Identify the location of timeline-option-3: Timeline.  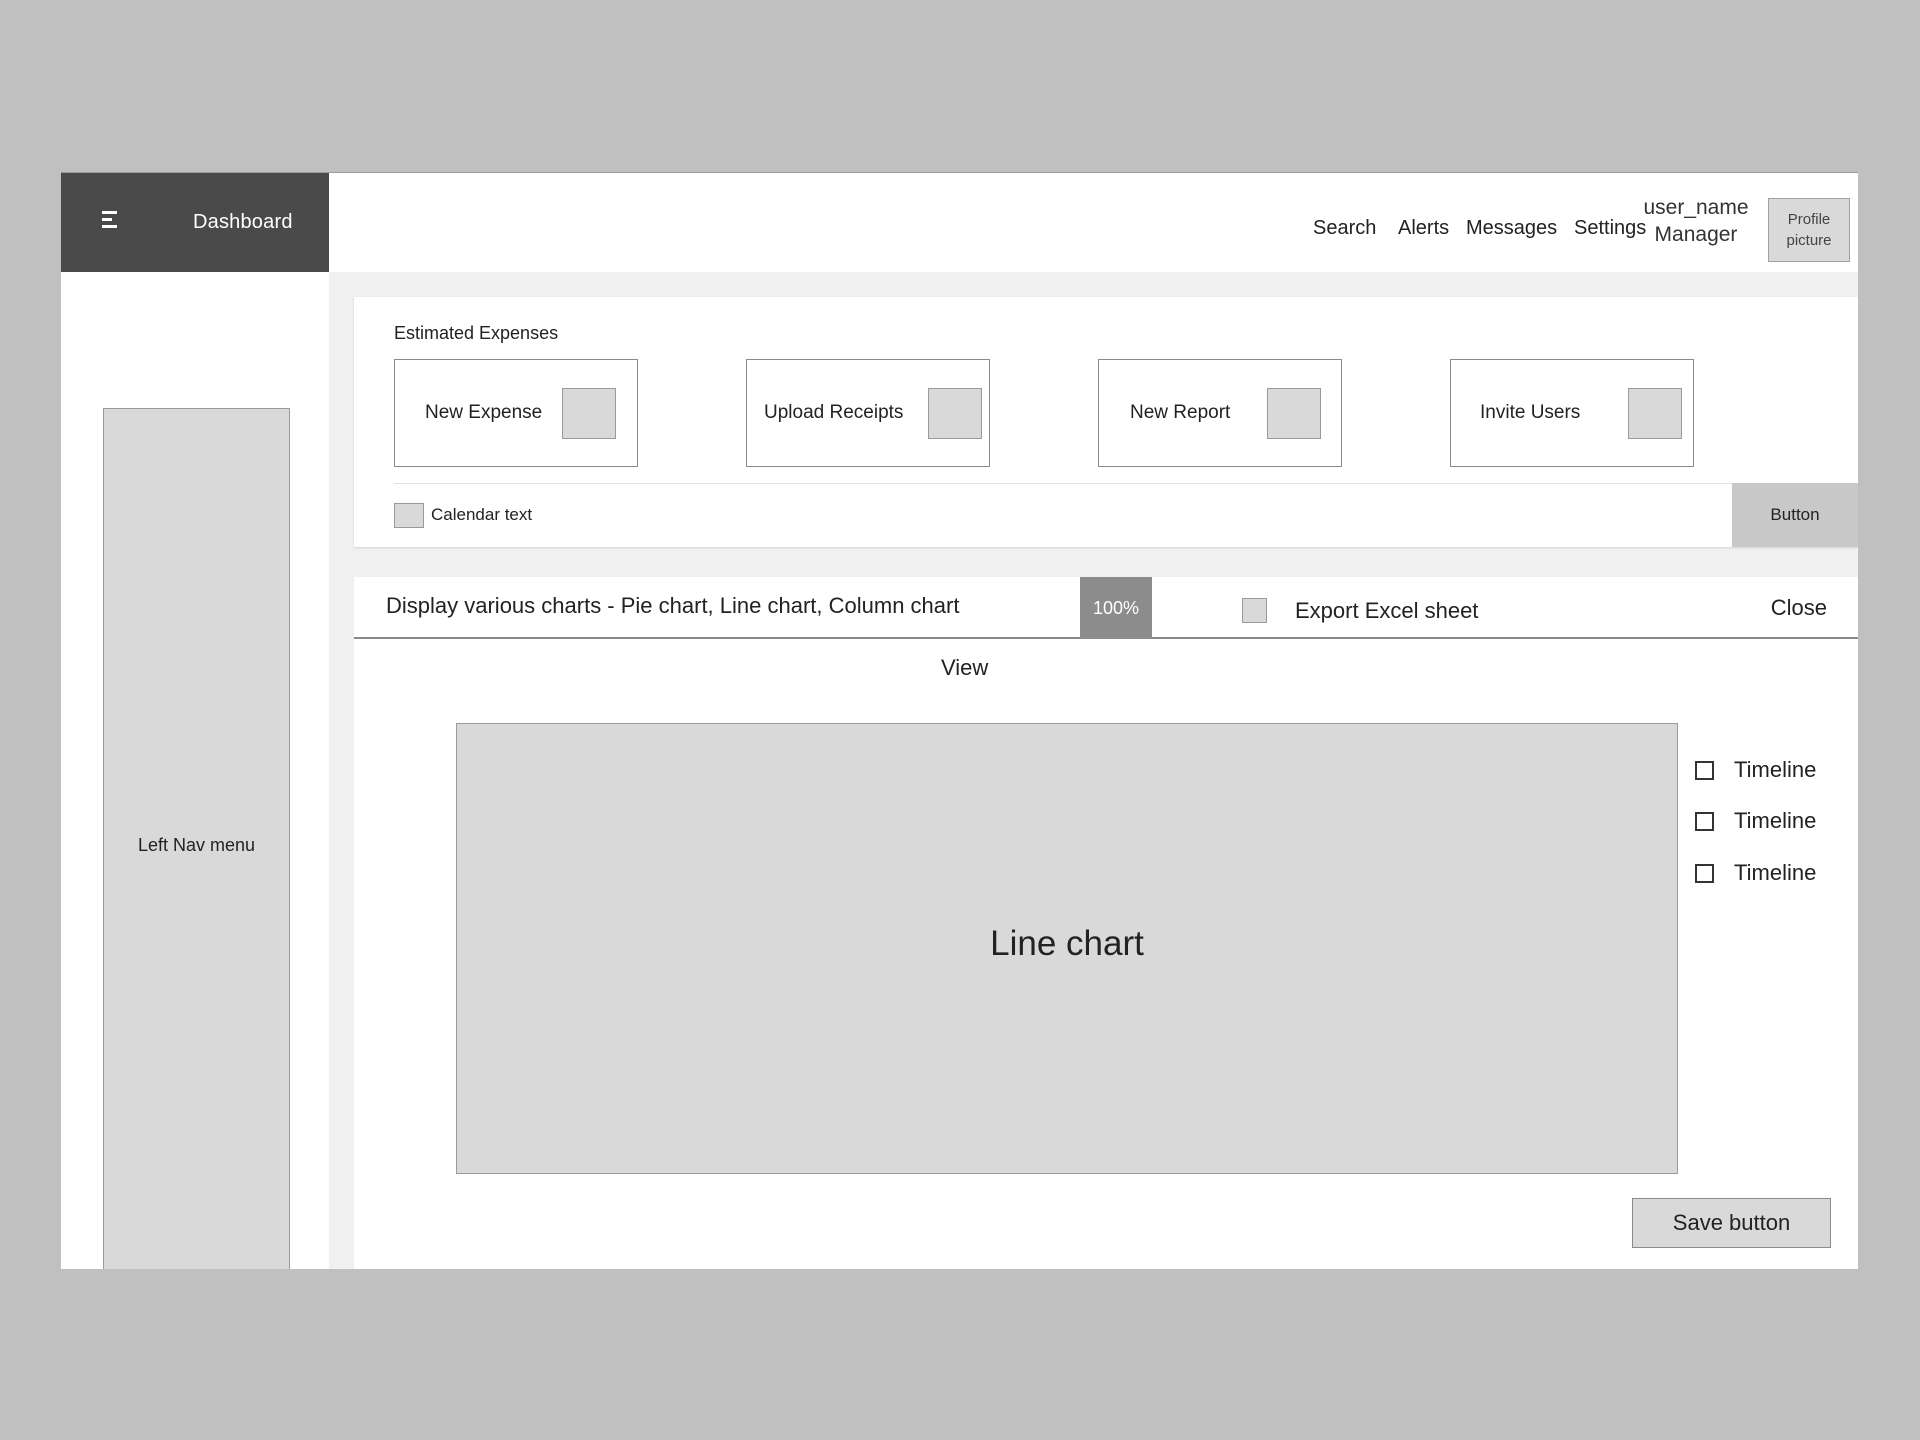
(1755, 873).